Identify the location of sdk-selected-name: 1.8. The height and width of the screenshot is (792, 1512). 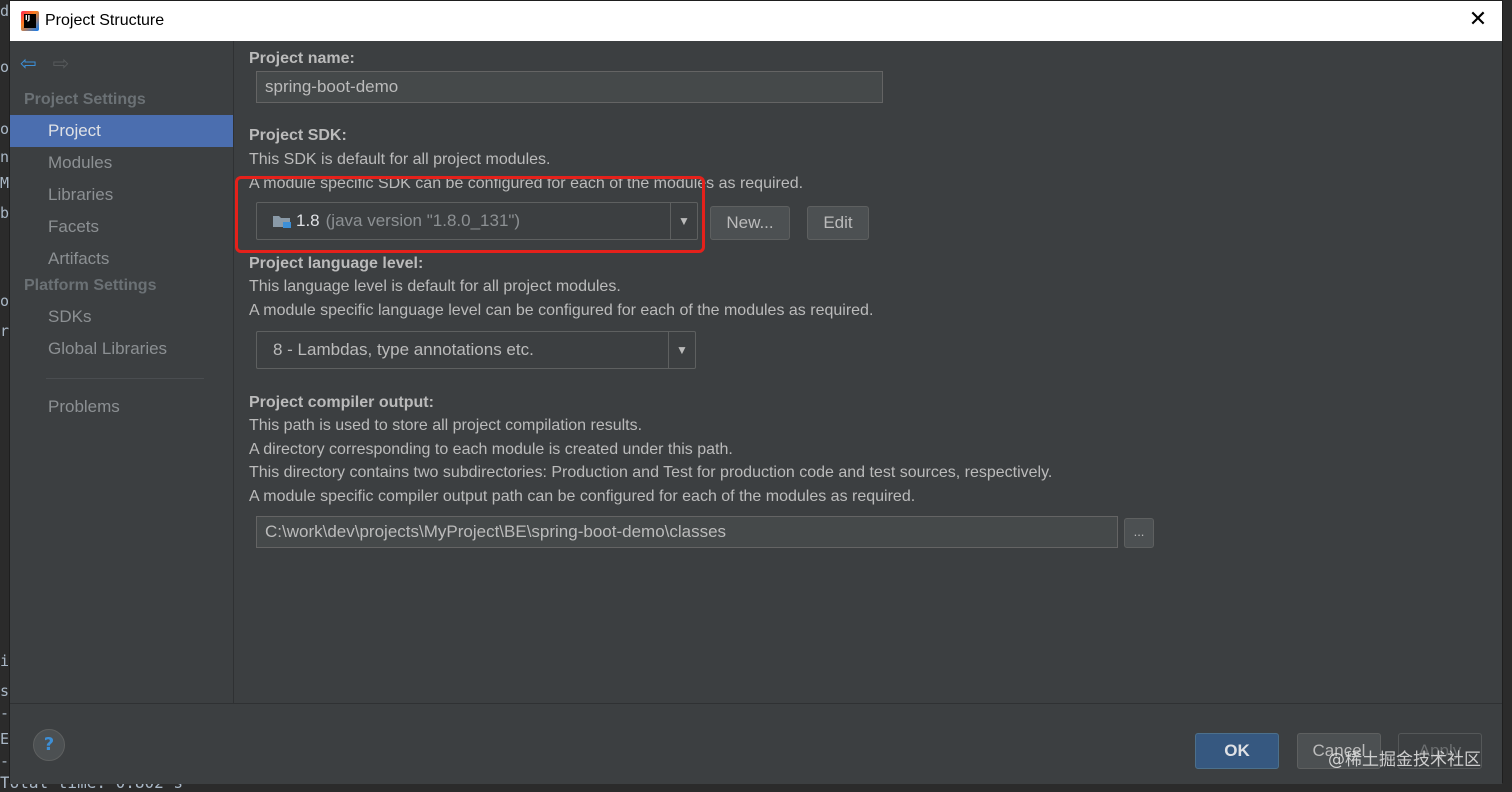
(308, 220).